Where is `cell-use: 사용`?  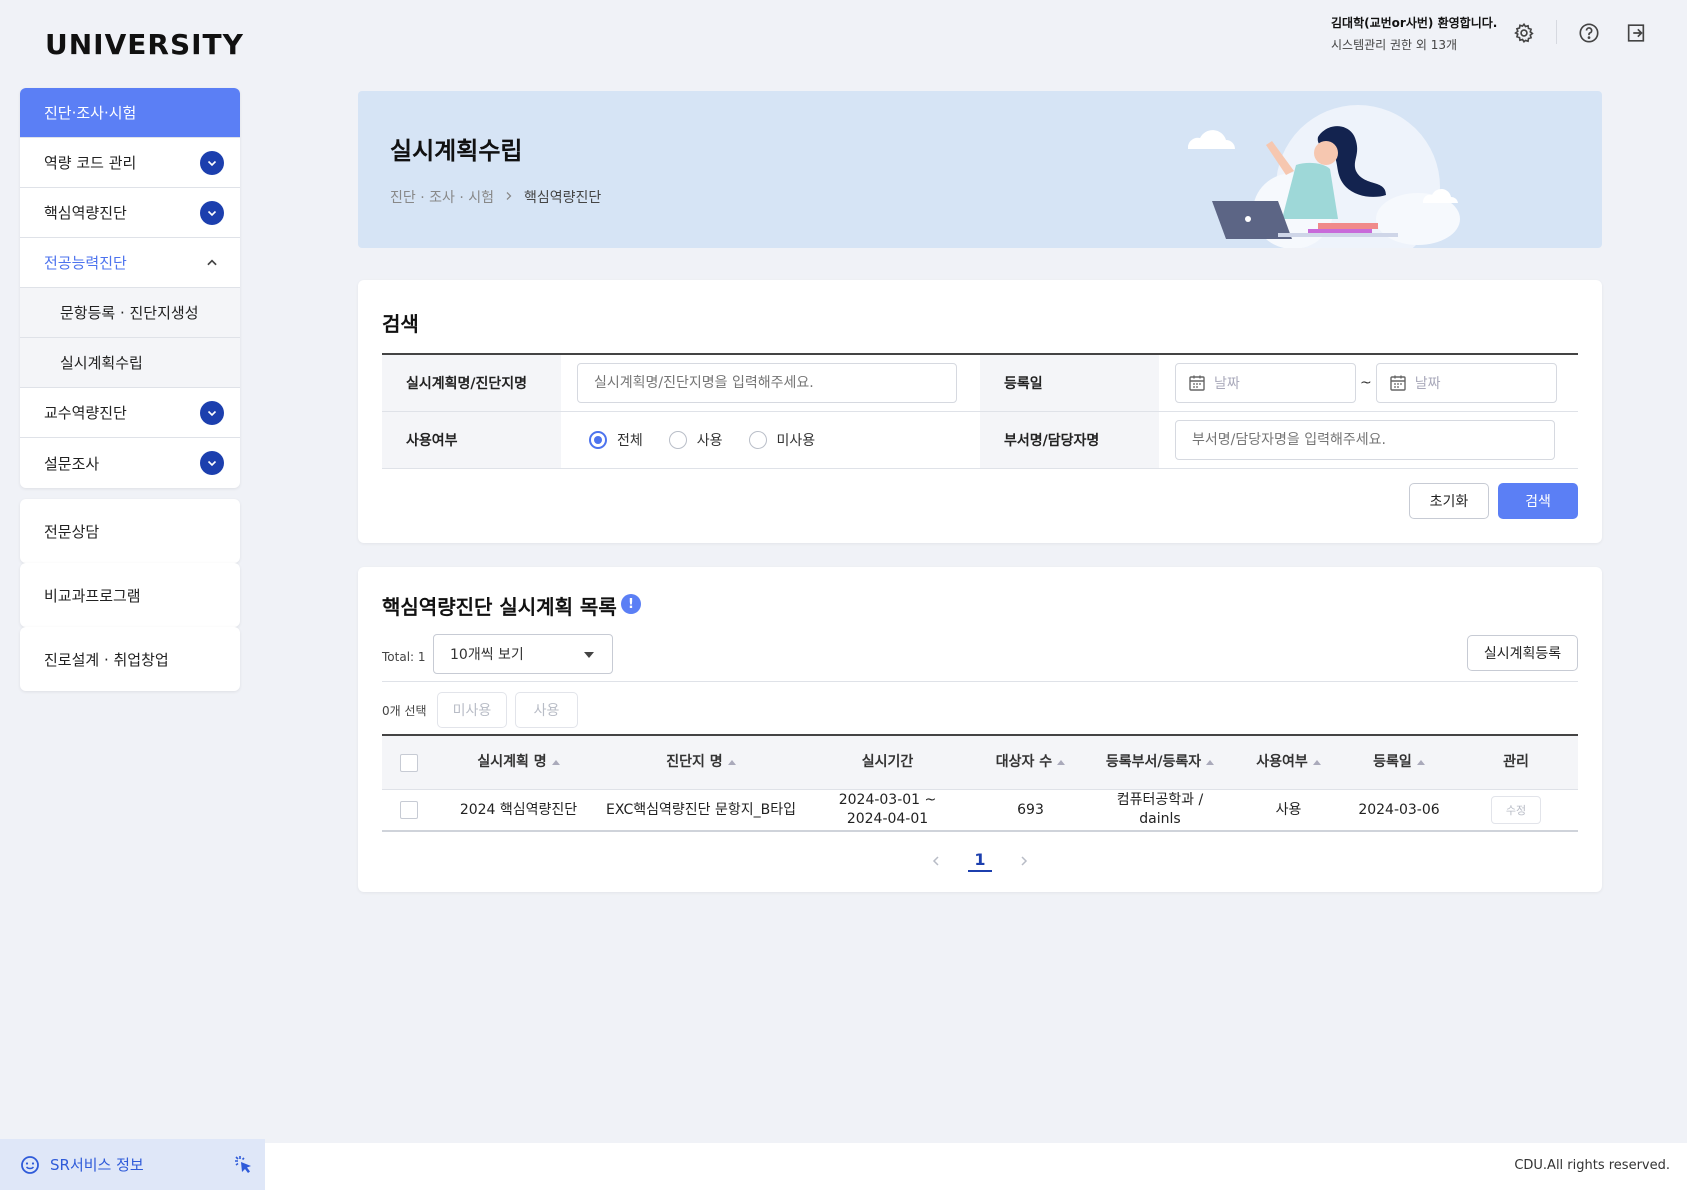 cell-use: 사용 is located at coordinates (1288, 809).